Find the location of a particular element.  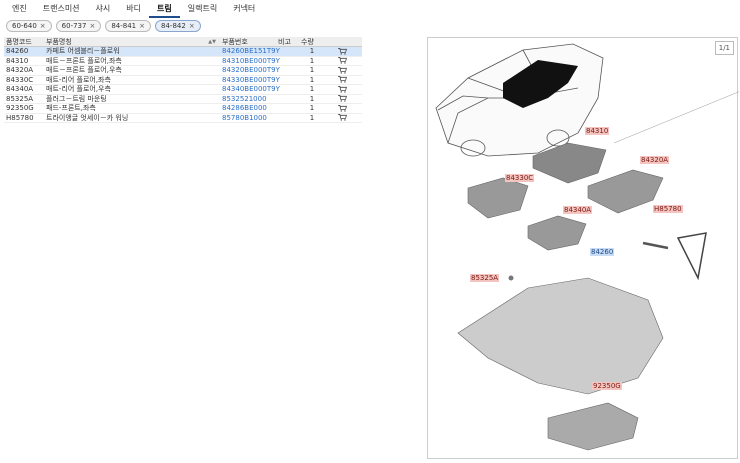

table-row: H85780 트라이앵글 엇세이－카 워닝 85780B1000 1 is located at coordinates (183, 118).